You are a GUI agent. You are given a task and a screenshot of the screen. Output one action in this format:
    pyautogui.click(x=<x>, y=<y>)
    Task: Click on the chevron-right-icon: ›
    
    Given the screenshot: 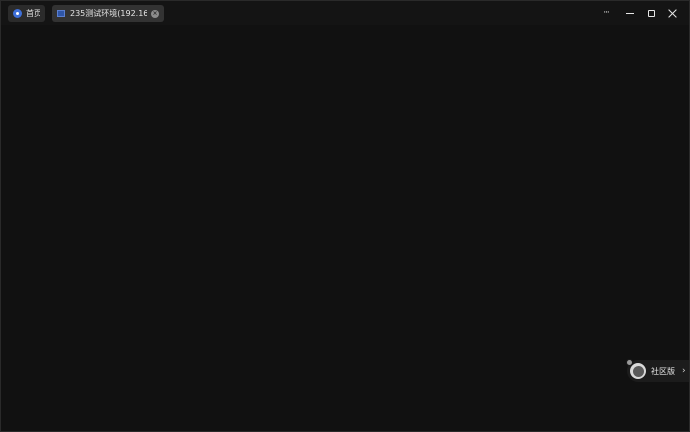 What is the action you would take?
    pyautogui.click(x=684, y=371)
    